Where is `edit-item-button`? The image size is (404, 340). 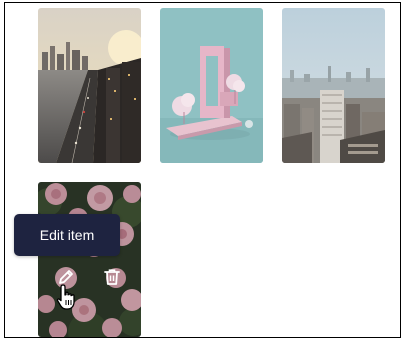
edit-item-button is located at coordinates (66, 277).